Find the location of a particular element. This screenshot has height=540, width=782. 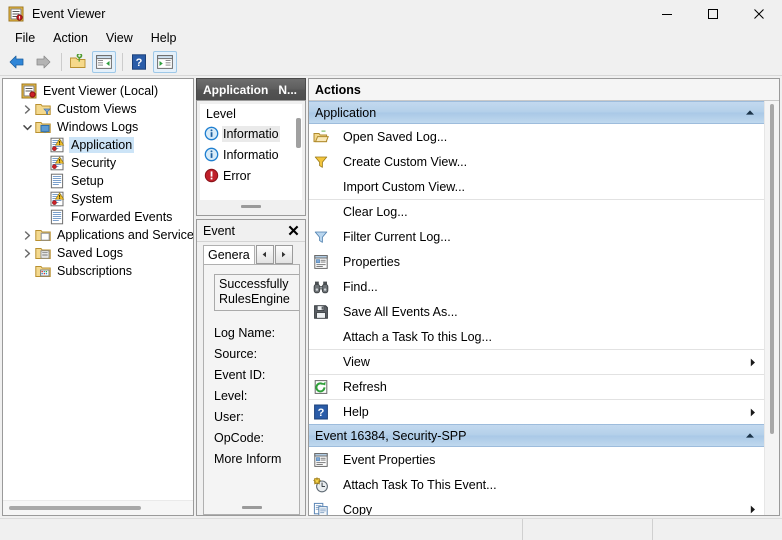

show-hide-action-pane-button is located at coordinates (165, 62).